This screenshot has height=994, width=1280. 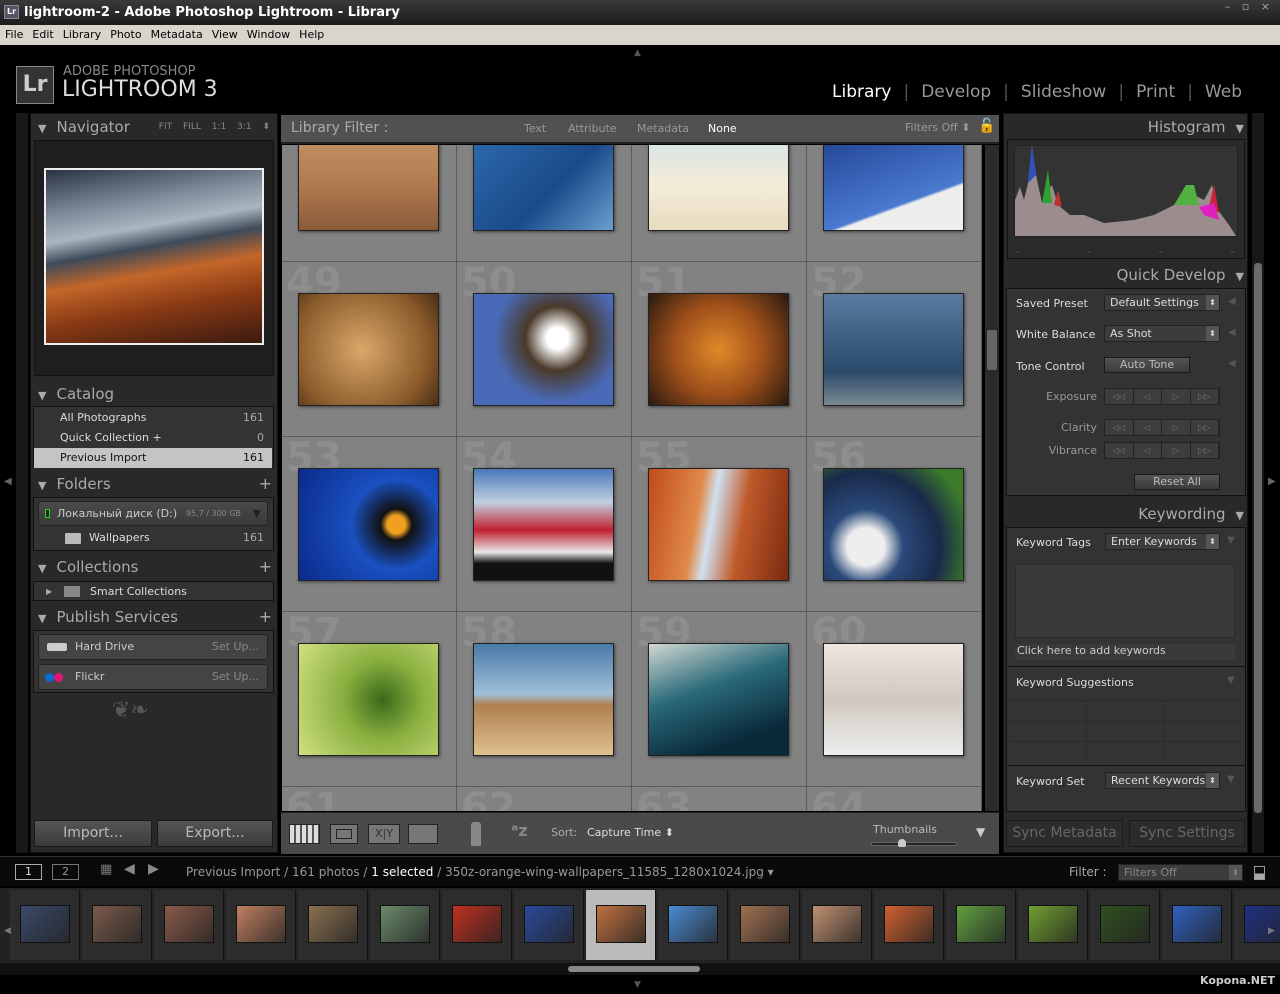 I want to click on grid-view-button, so click(x=304, y=834).